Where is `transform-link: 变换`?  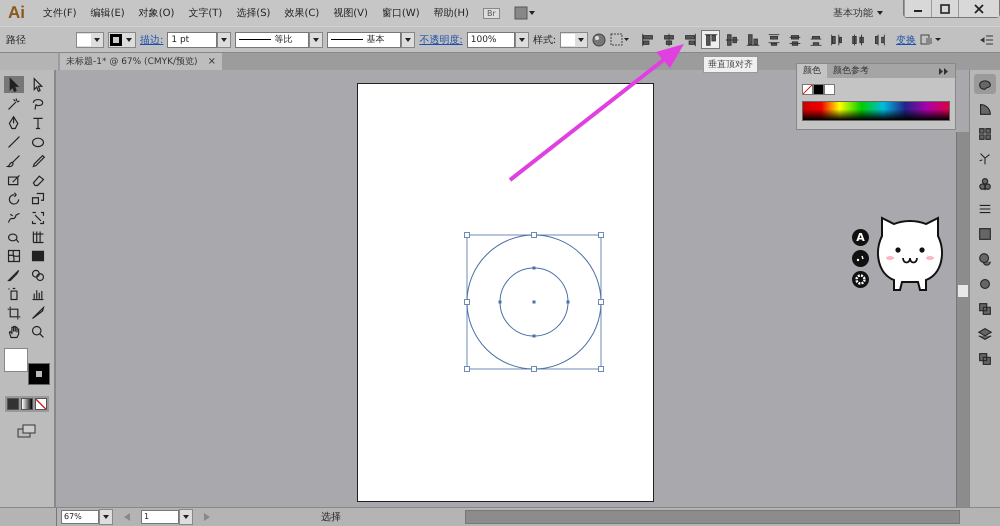
transform-link: 变换 is located at coordinates (906, 39).